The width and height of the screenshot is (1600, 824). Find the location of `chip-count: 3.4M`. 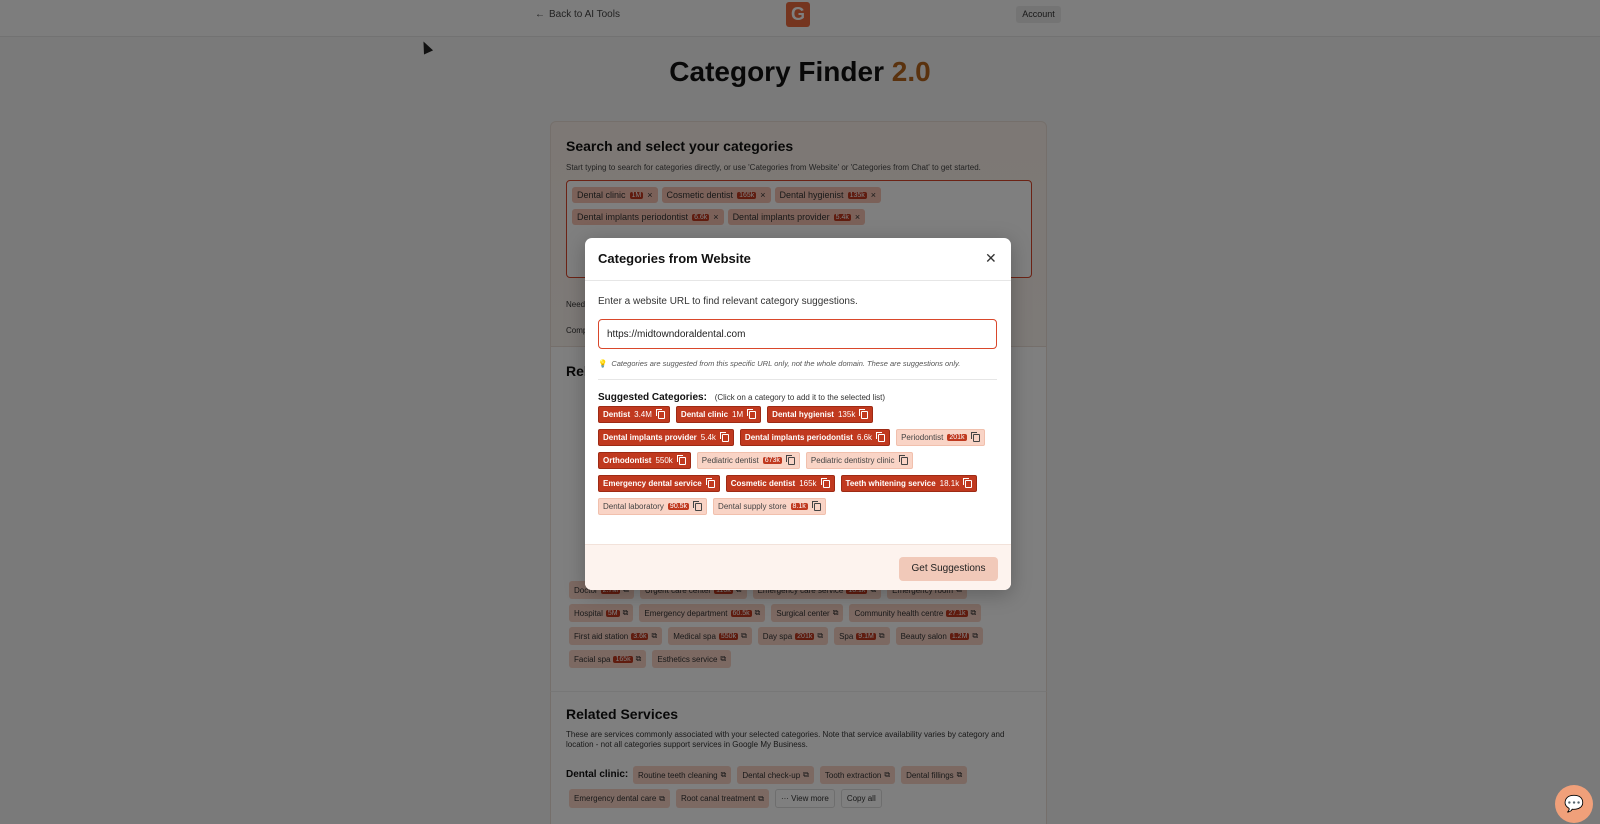

chip-count: 3.4M is located at coordinates (643, 414).